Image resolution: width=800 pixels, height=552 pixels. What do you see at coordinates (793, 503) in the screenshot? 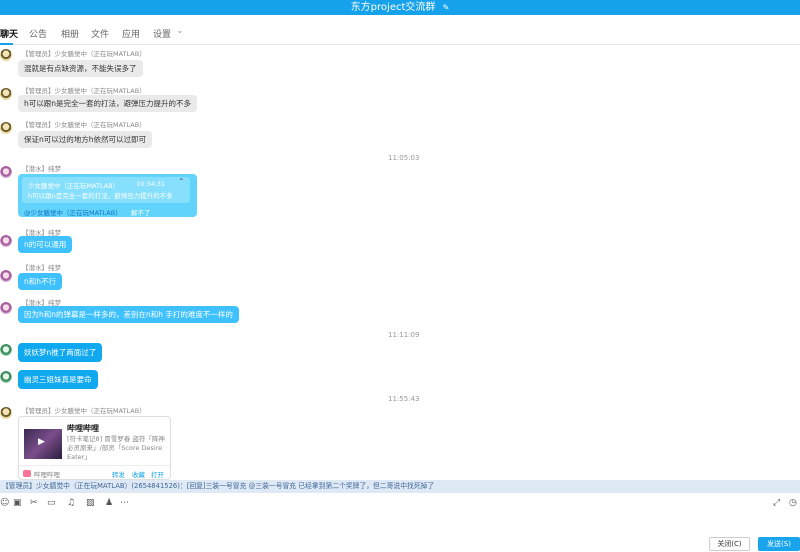
I see `history-icon: ◷` at bounding box center [793, 503].